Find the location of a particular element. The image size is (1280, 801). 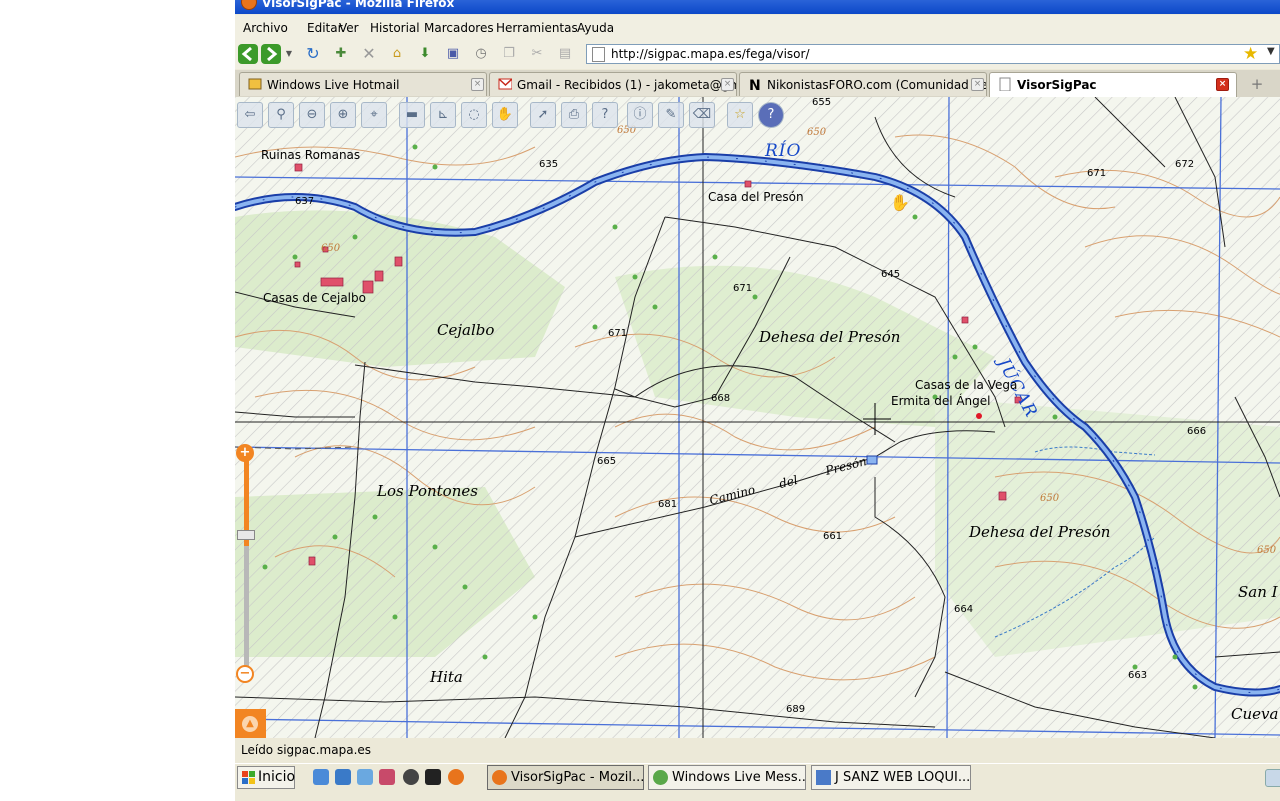

crosshair-icon: ⌖ is located at coordinates (374, 114).